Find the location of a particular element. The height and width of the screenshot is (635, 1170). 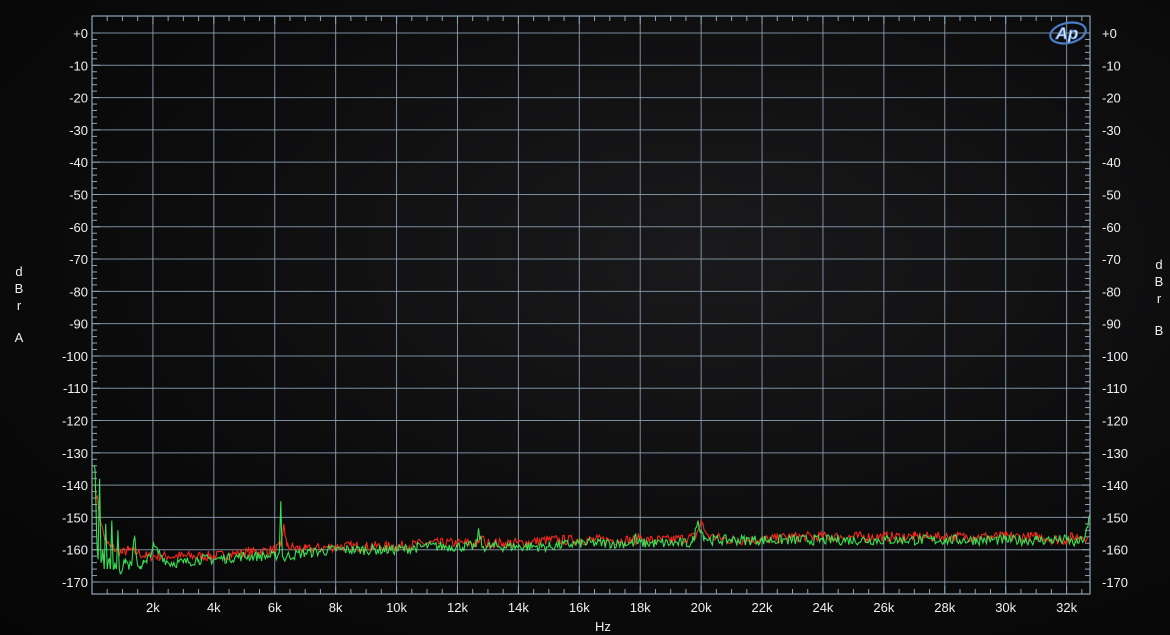

y-tick-label-right: -40 is located at coordinates (1111, 162).